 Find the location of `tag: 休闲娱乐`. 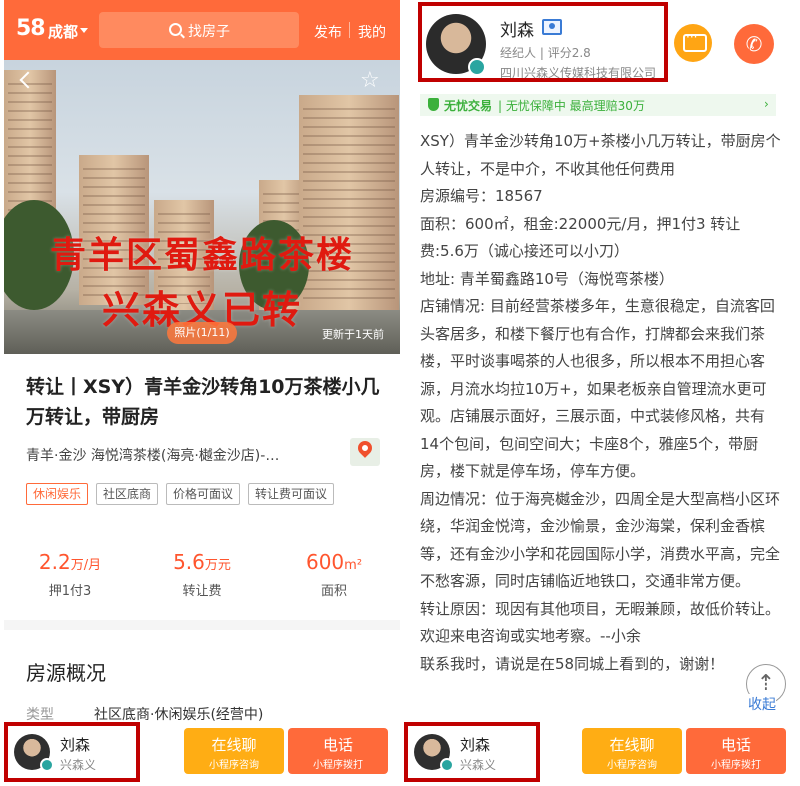

tag: 休闲娱乐 is located at coordinates (57, 494).